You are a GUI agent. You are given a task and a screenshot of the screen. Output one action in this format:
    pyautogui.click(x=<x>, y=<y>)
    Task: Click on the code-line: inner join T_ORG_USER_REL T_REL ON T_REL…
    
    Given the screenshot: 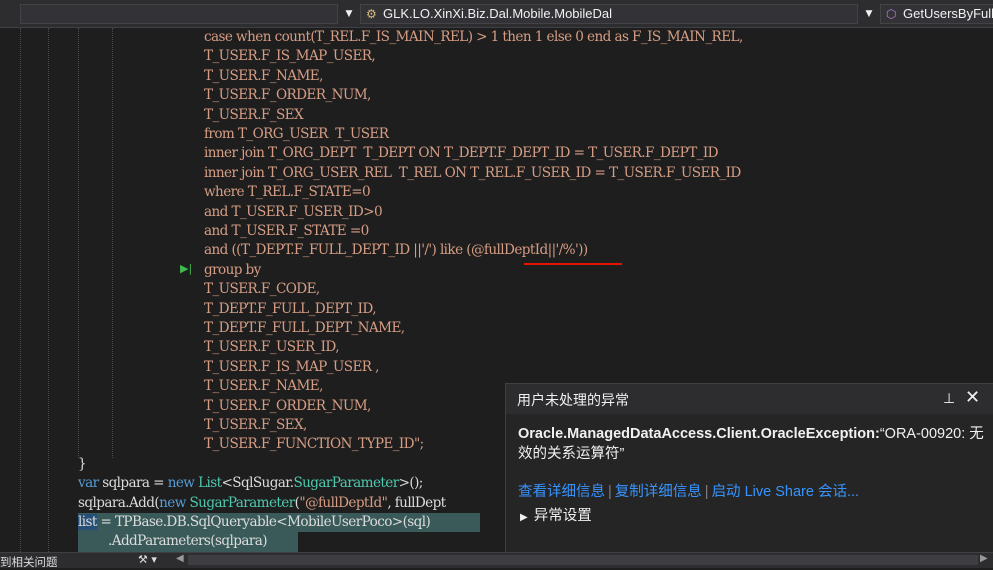 What is the action you would take?
    pyautogui.click(x=472, y=172)
    